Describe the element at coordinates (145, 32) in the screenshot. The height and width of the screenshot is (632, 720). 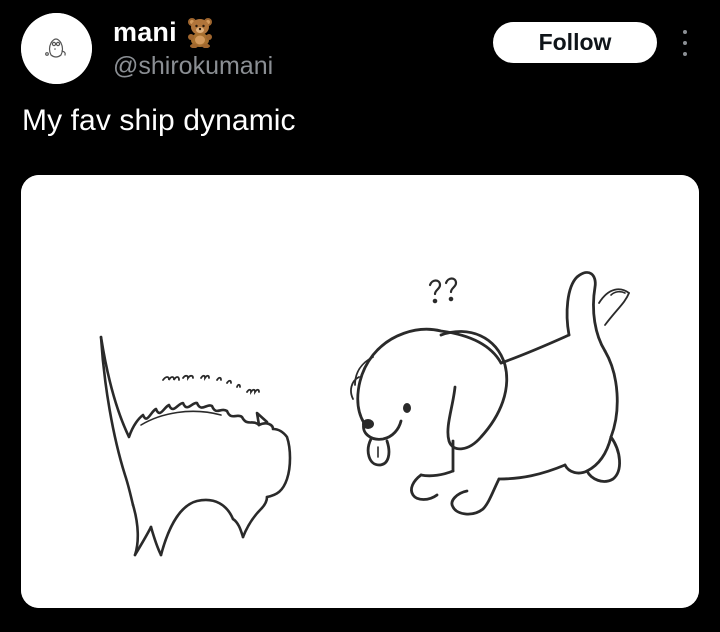
I see `author-display-name: mani` at that location.